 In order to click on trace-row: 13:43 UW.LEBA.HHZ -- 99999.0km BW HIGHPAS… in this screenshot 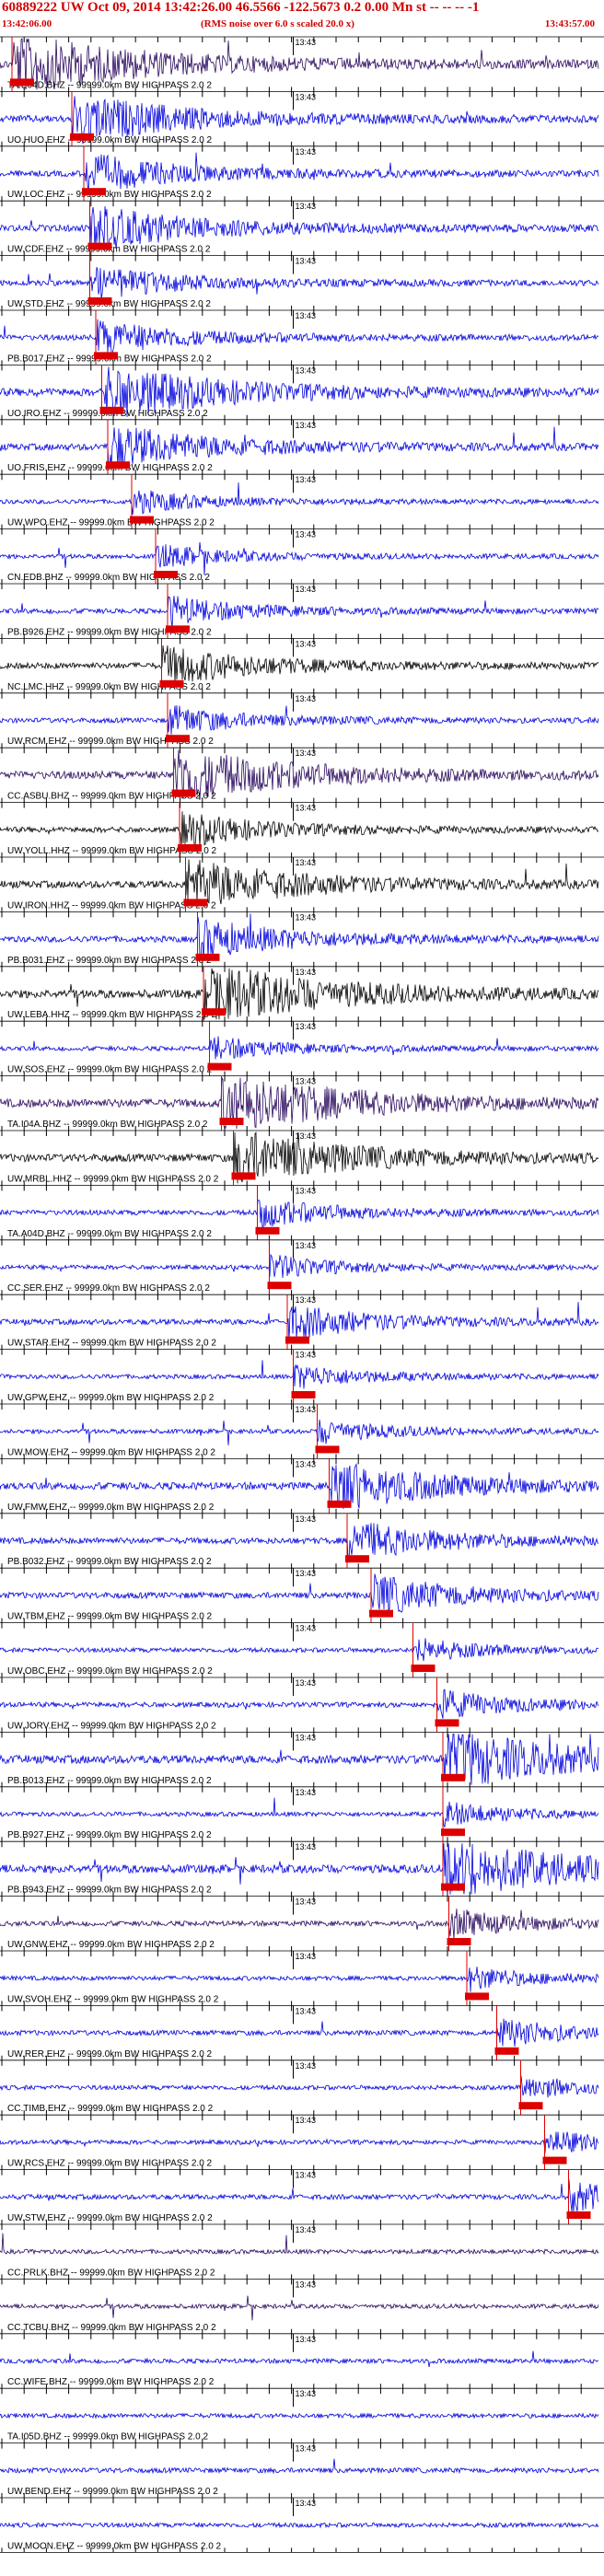, I will do `click(302, 994)`.